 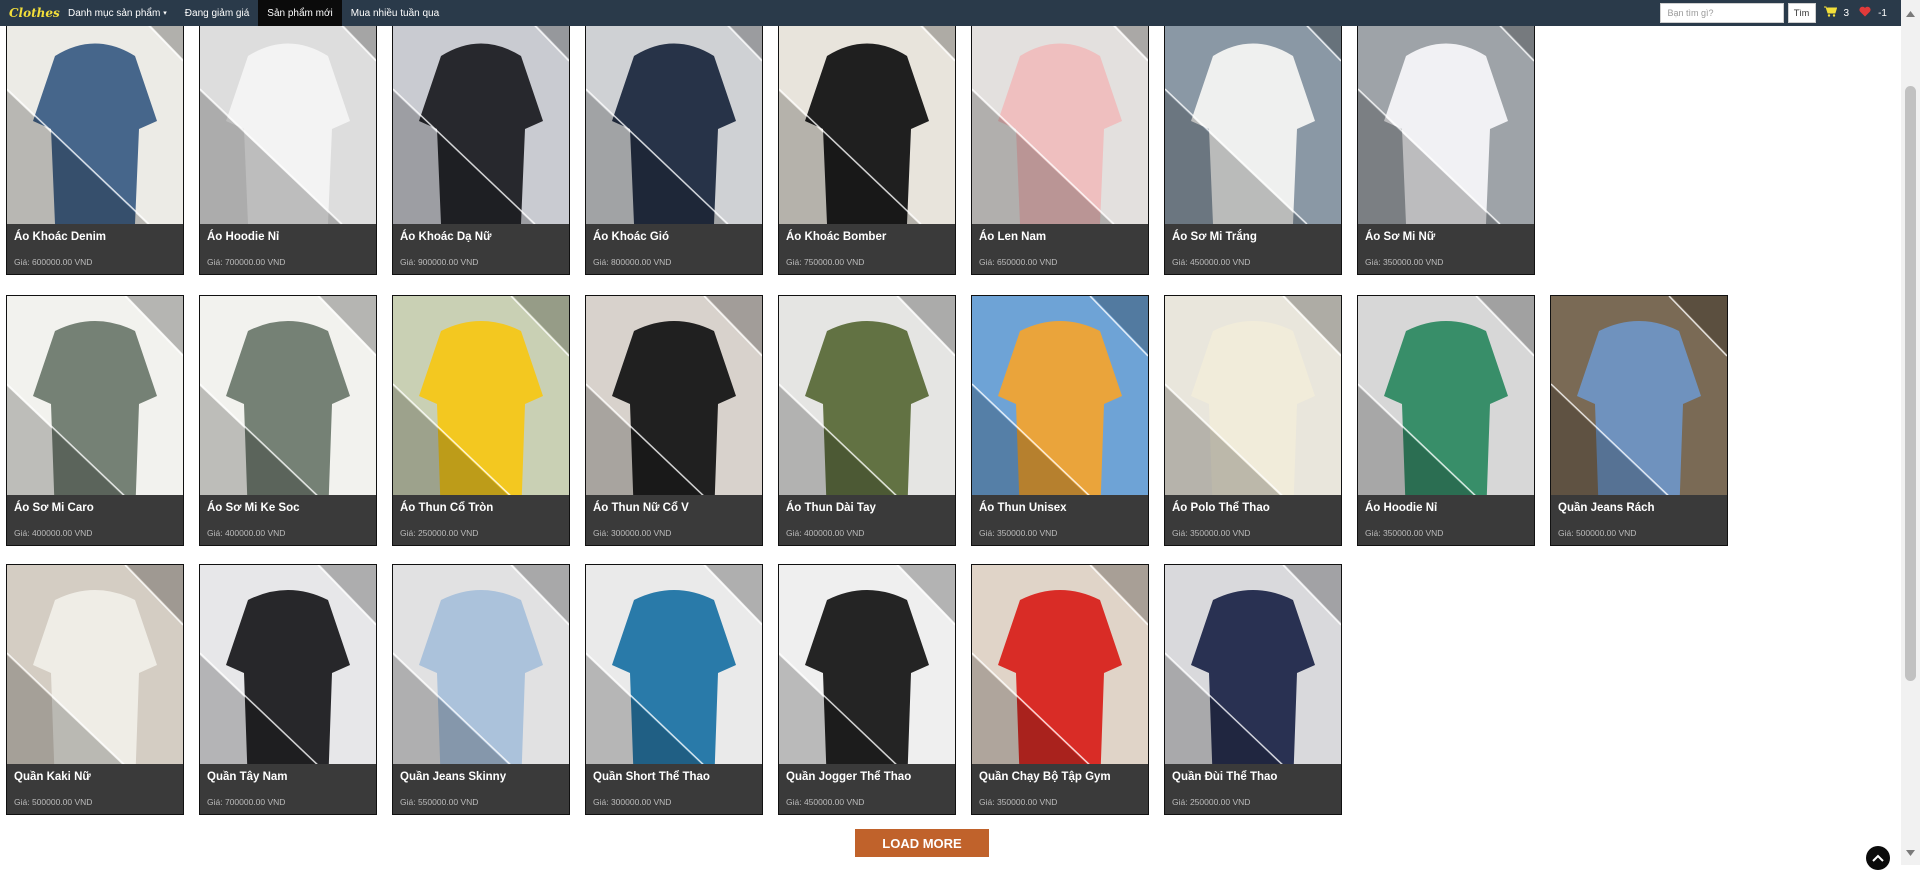 I want to click on product-name: Quần Tây Nam, so click(x=288, y=777).